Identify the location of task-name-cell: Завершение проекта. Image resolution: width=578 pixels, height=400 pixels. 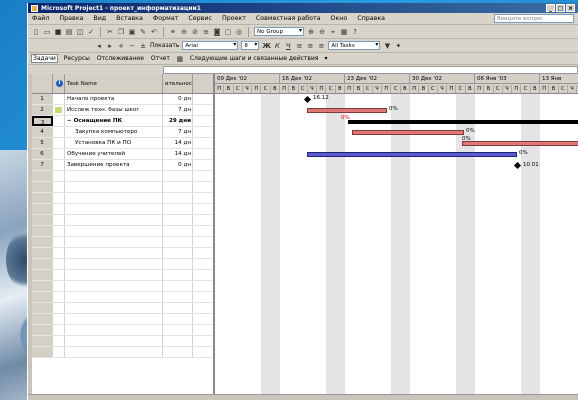
(114, 165).